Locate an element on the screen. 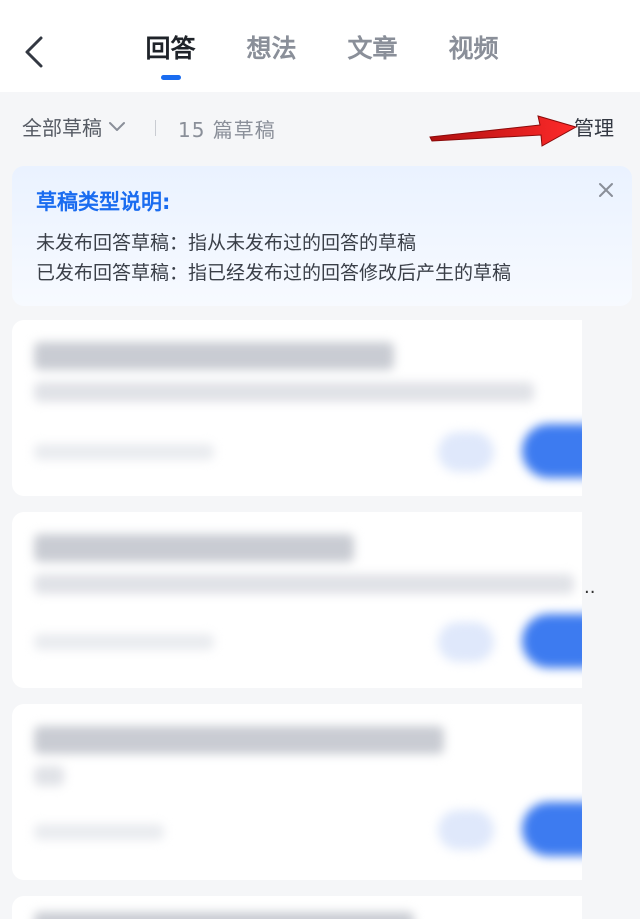 The width and height of the screenshot is (640, 919). draft-card is located at coordinates (322, 907).